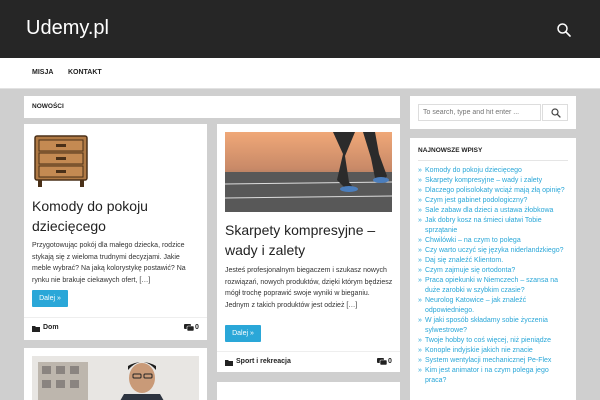  I want to click on section-title: NOWOŚCI, so click(48, 106).